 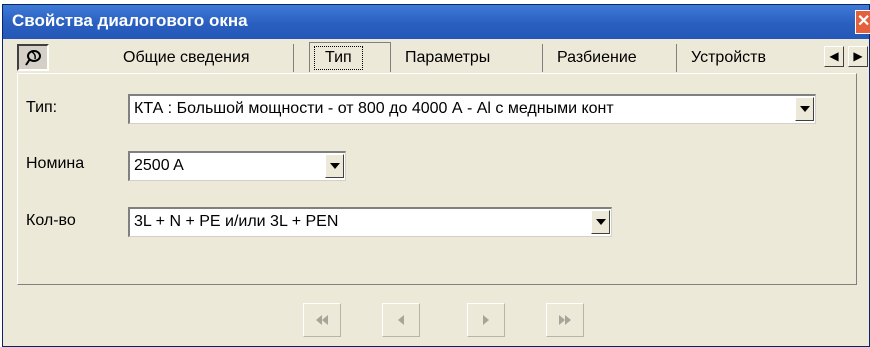 I want to click on pin-icon, so click(x=33, y=57).